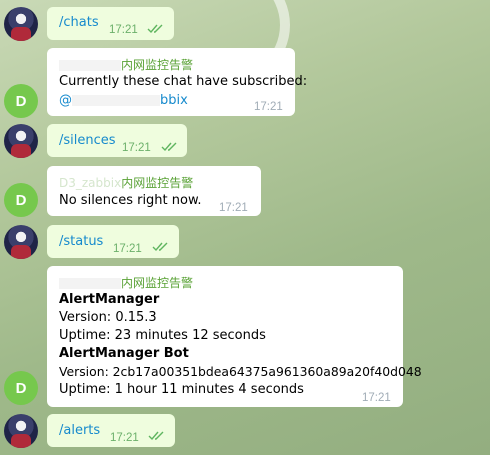 The width and height of the screenshot is (490, 455). What do you see at coordinates (126, 183) in the screenshot?
I see `sender-name: D3_zabbix内网监控告警` at bounding box center [126, 183].